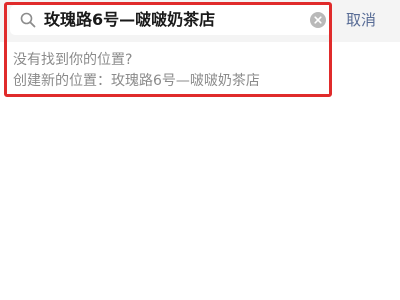  Describe the element at coordinates (73, 60) in the screenshot. I see `not-found-text: 没有找到你的位置?` at that location.